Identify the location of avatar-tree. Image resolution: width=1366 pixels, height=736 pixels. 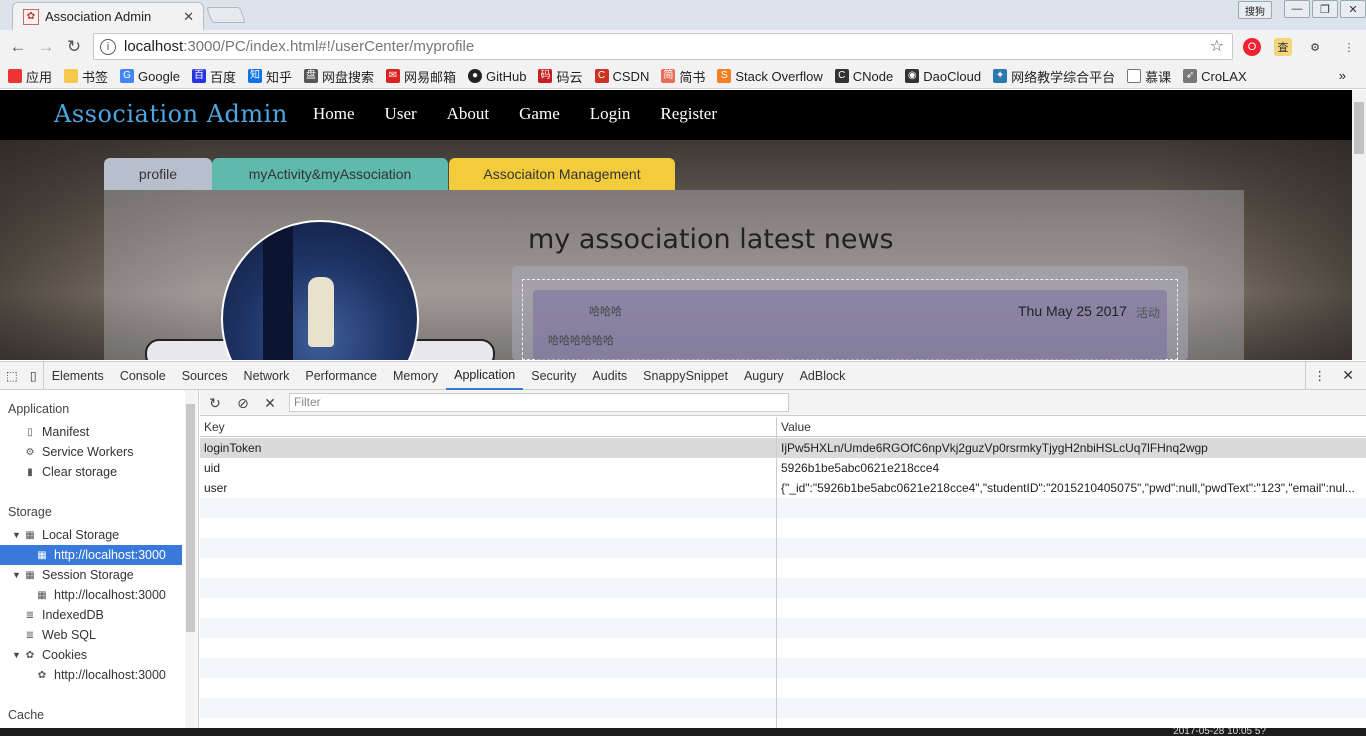
(278, 291).